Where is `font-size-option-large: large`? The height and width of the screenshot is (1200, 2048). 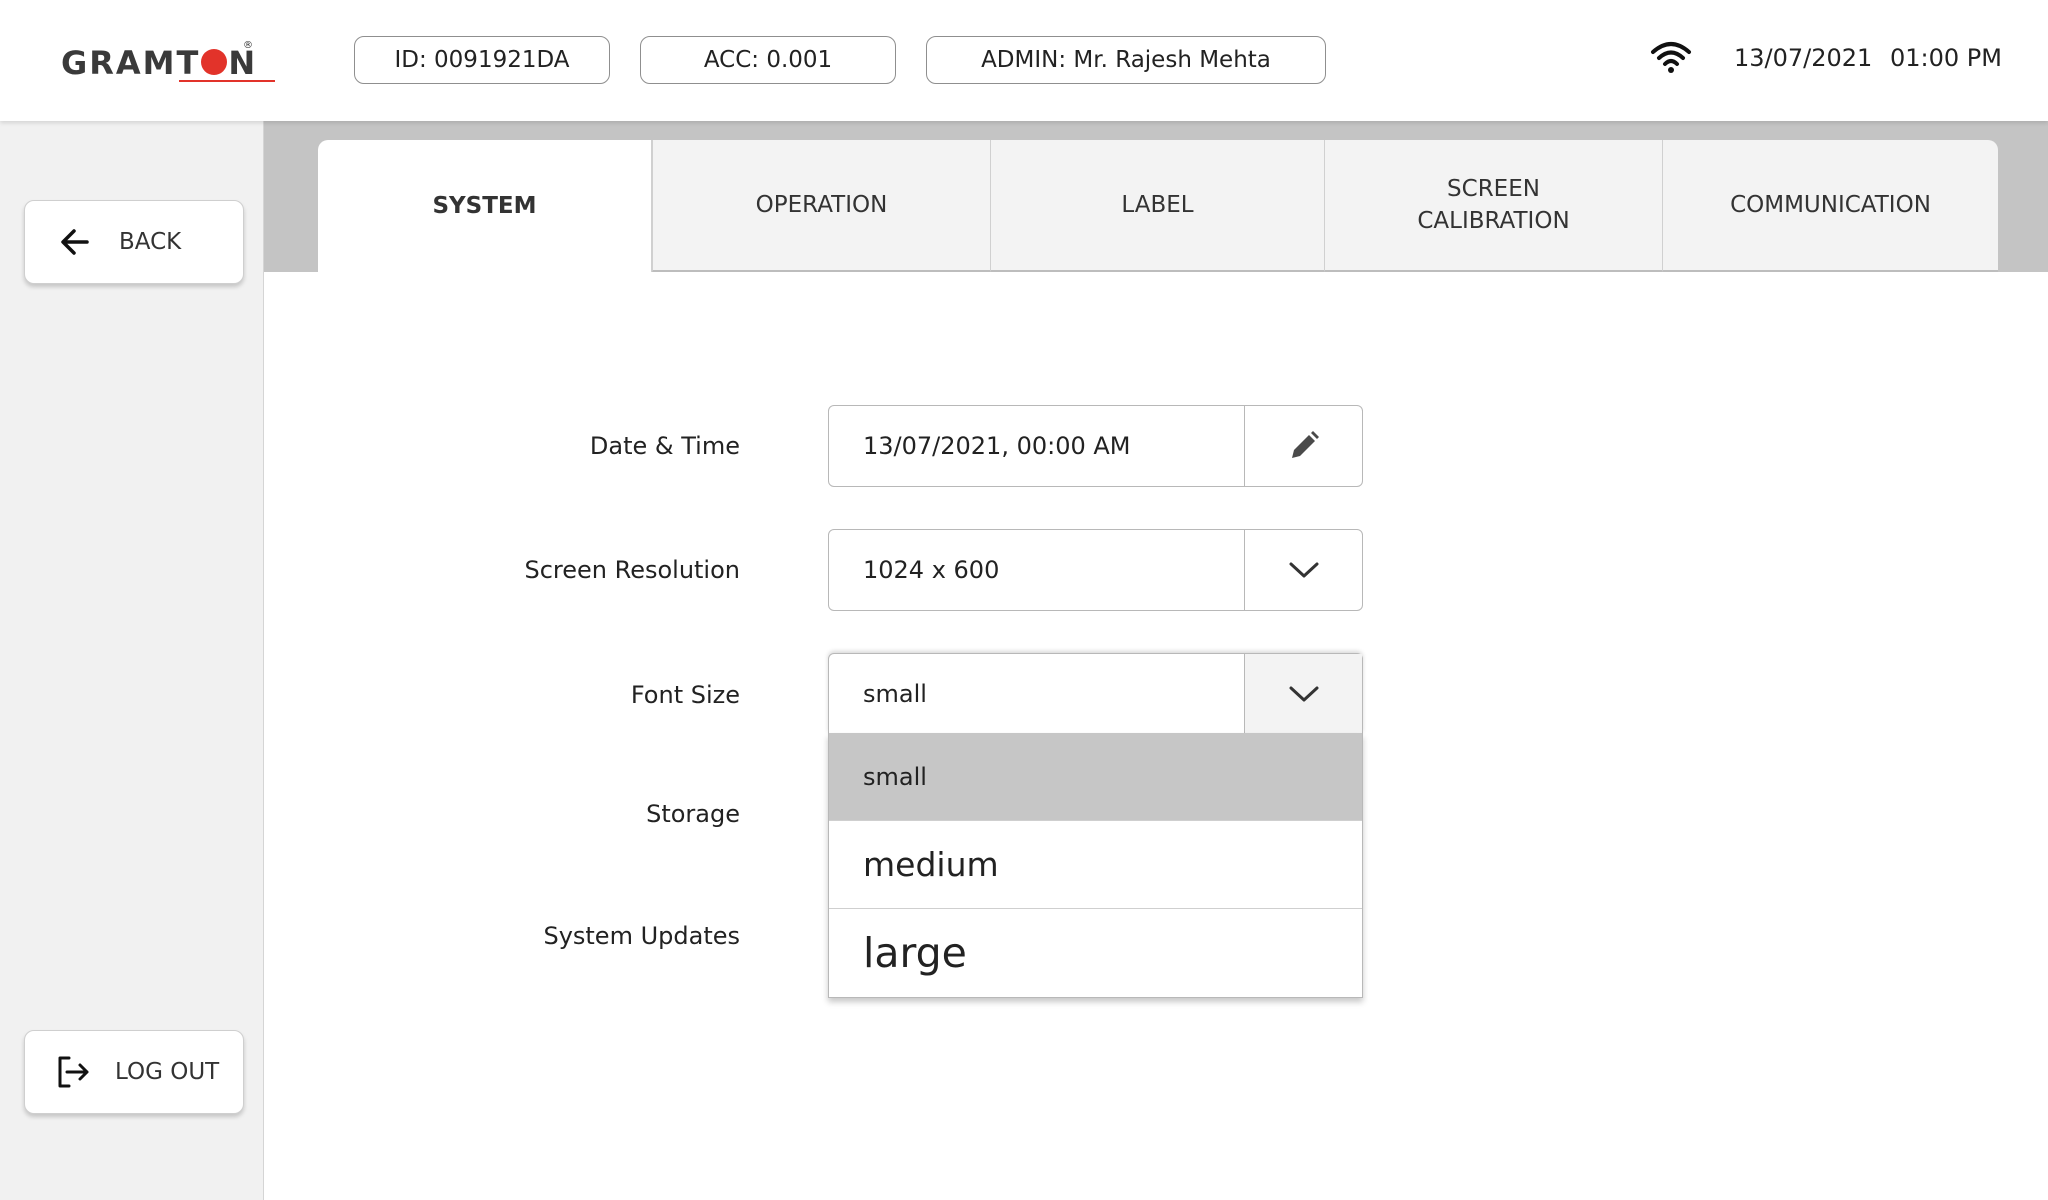
font-size-option-large: large is located at coordinates (1095, 953).